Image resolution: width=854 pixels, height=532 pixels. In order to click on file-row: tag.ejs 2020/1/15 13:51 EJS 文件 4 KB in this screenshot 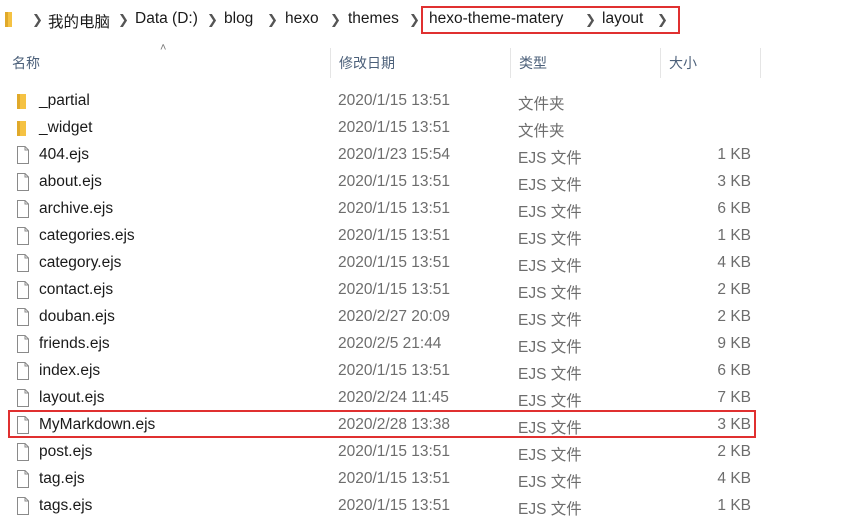, I will do `click(427, 479)`.